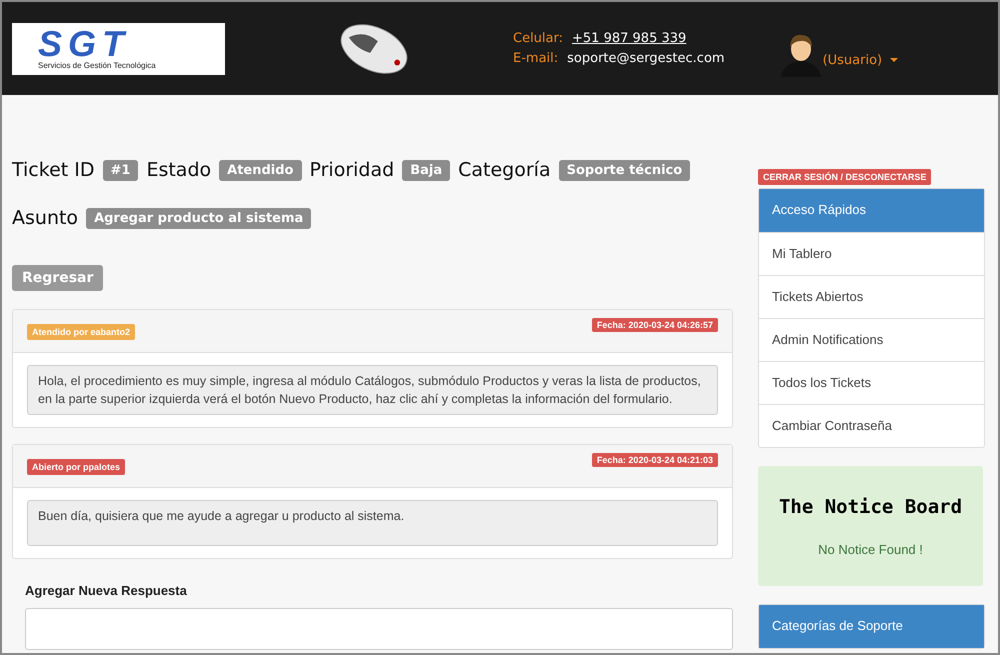 The image size is (1000, 655). Describe the element at coordinates (179, 170) in the screenshot. I see `field-label: Estado` at that location.